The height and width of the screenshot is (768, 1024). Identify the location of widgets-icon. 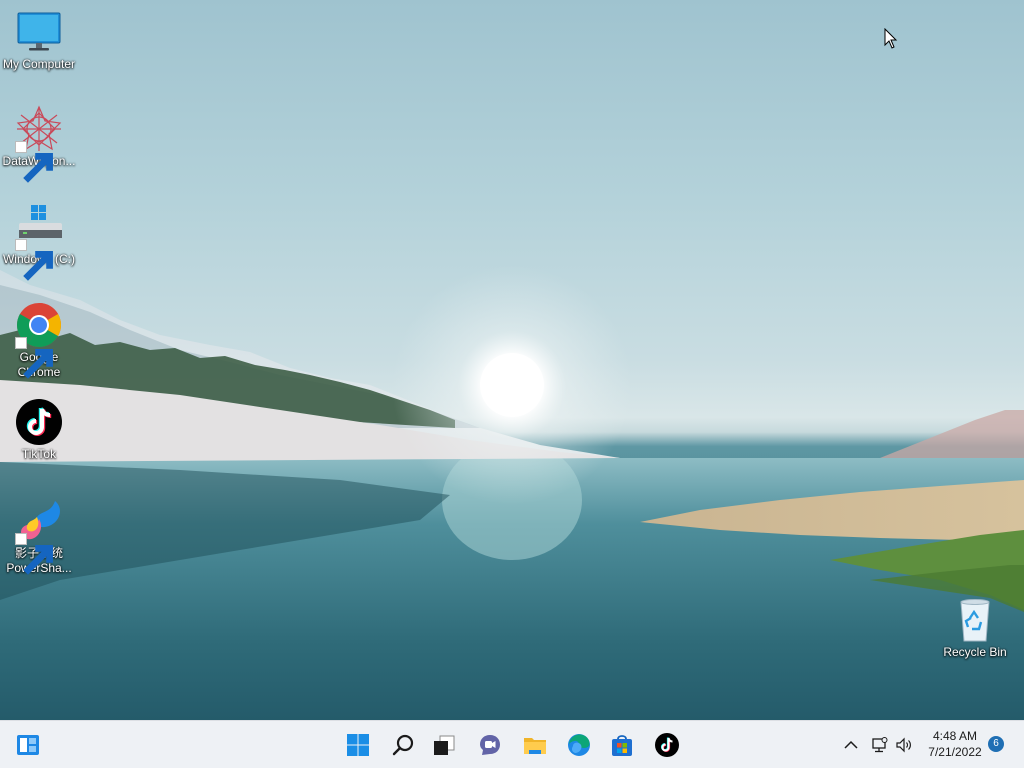
(28, 745).